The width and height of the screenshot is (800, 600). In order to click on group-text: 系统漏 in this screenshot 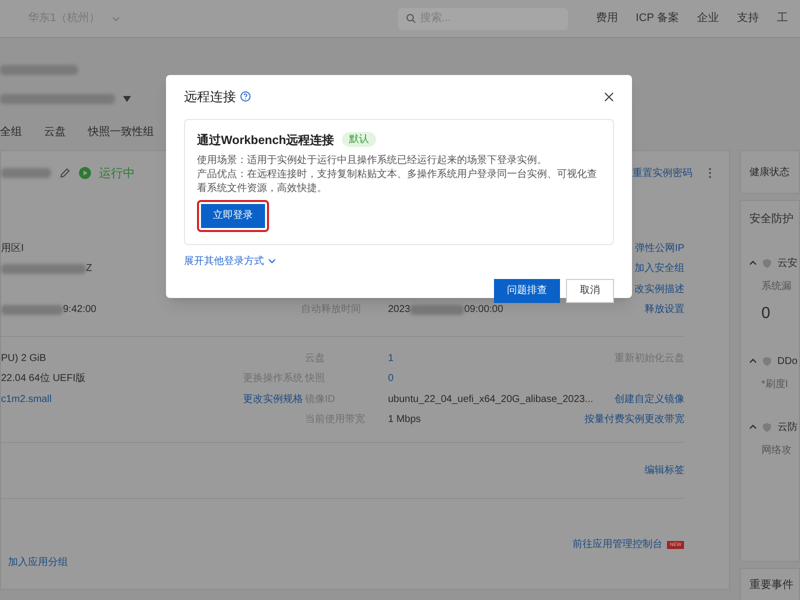, I will do `click(776, 287)`.